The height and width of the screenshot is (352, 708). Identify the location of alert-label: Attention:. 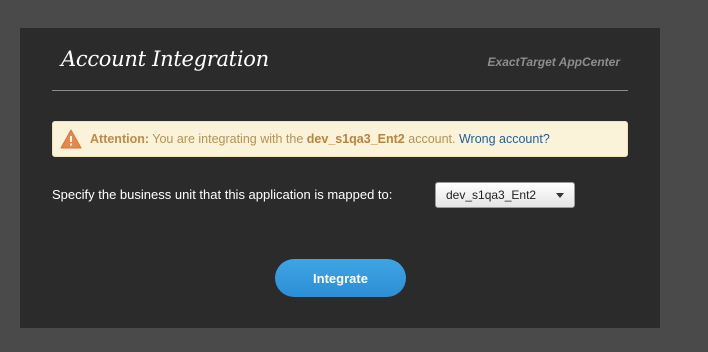
(120, 139).